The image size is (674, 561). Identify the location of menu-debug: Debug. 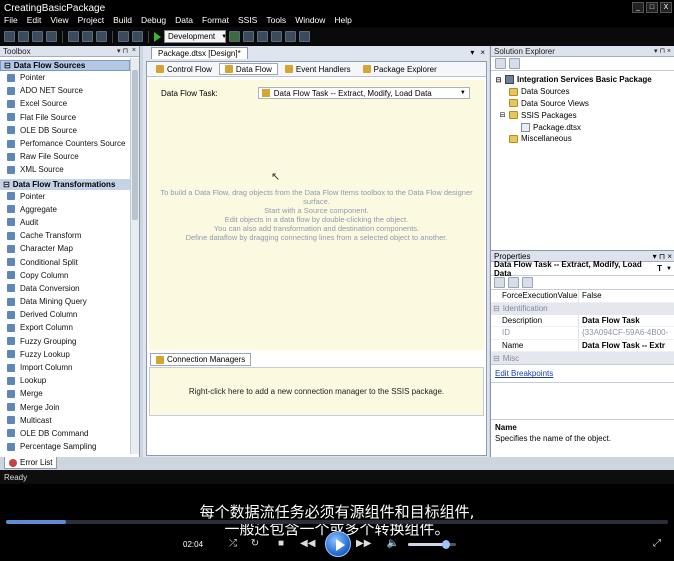
(153, 20).